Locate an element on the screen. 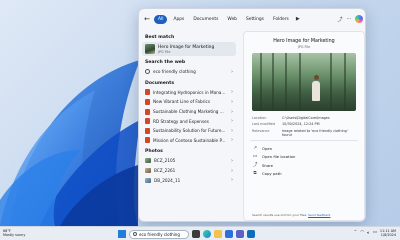  detail-modified: Last modified 10/30/2024, 12:24 PM is located at coordinates (304, 124).